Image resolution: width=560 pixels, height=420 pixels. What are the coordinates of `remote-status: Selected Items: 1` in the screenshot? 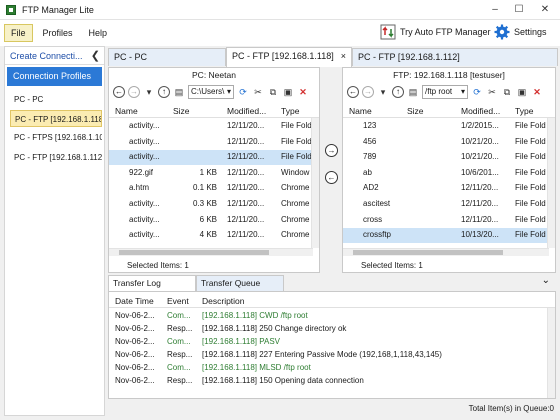 It's located at (392, 265).